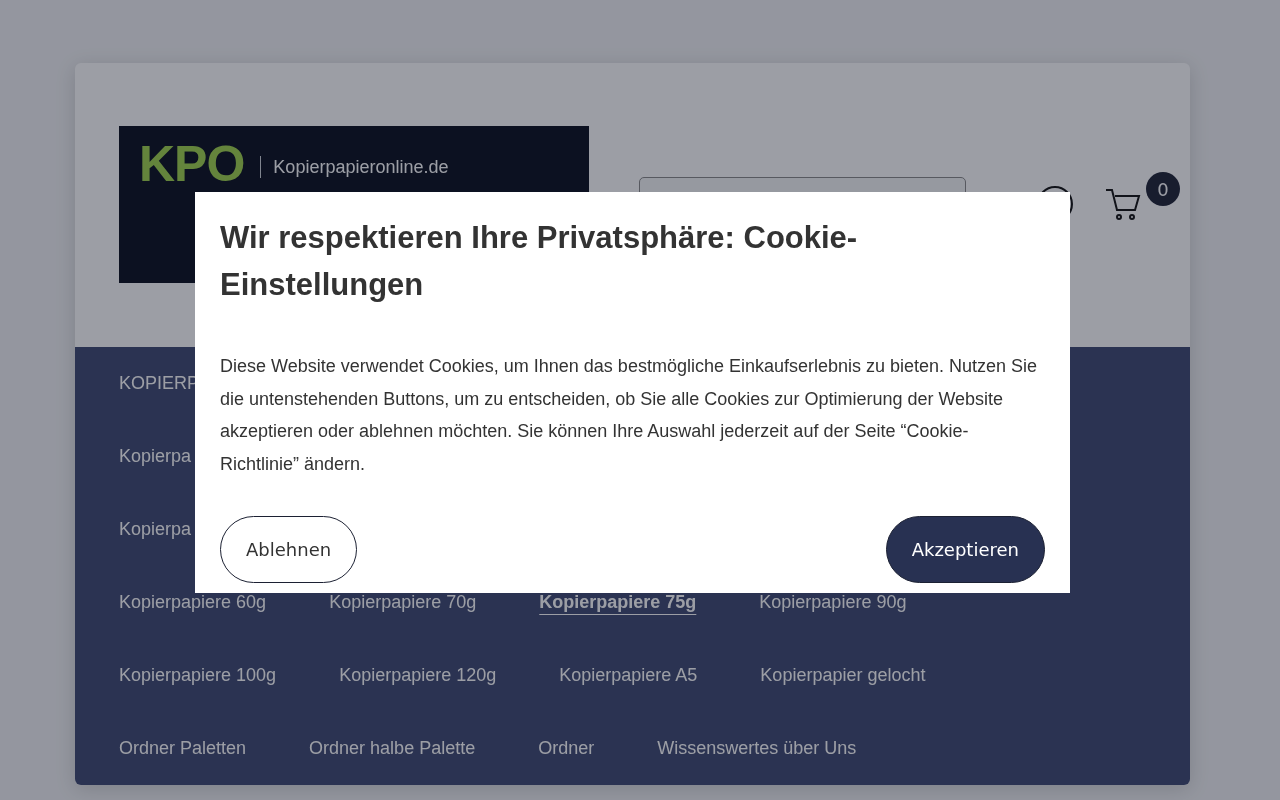 The width and height of the screenshot is (1280, 800). What do you see at coordinates (539, 261) in the screenshot?
I see `dialog-title: Wir respektieren Ihre Privatsphäre: Cookie-Einstellungen` at bounding box center [539, 261].